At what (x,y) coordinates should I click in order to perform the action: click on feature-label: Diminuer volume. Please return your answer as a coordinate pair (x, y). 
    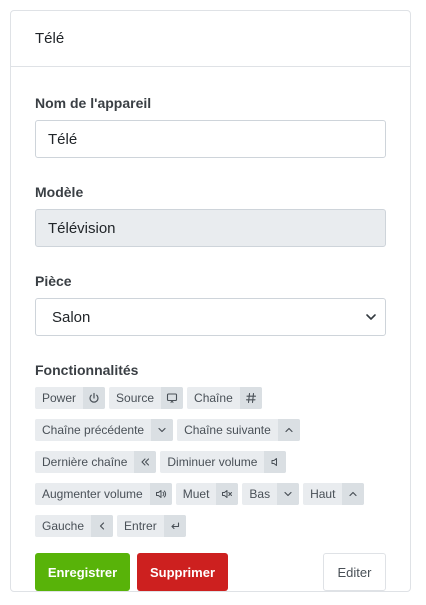
    Looking at the image, I should click on (212, 462).